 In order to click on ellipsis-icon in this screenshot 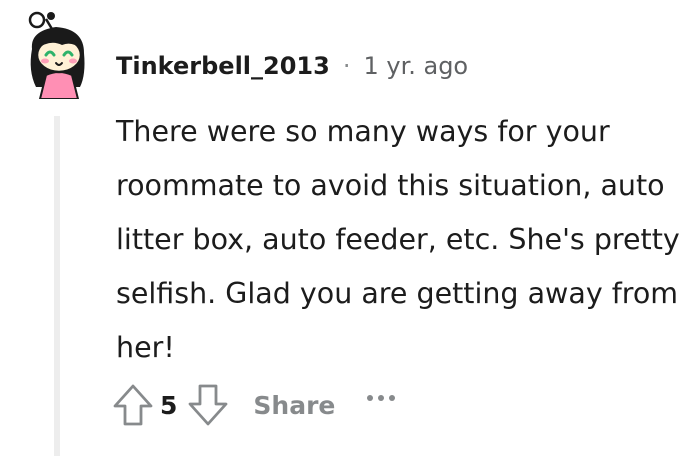, I will do `click(370, 398)`.